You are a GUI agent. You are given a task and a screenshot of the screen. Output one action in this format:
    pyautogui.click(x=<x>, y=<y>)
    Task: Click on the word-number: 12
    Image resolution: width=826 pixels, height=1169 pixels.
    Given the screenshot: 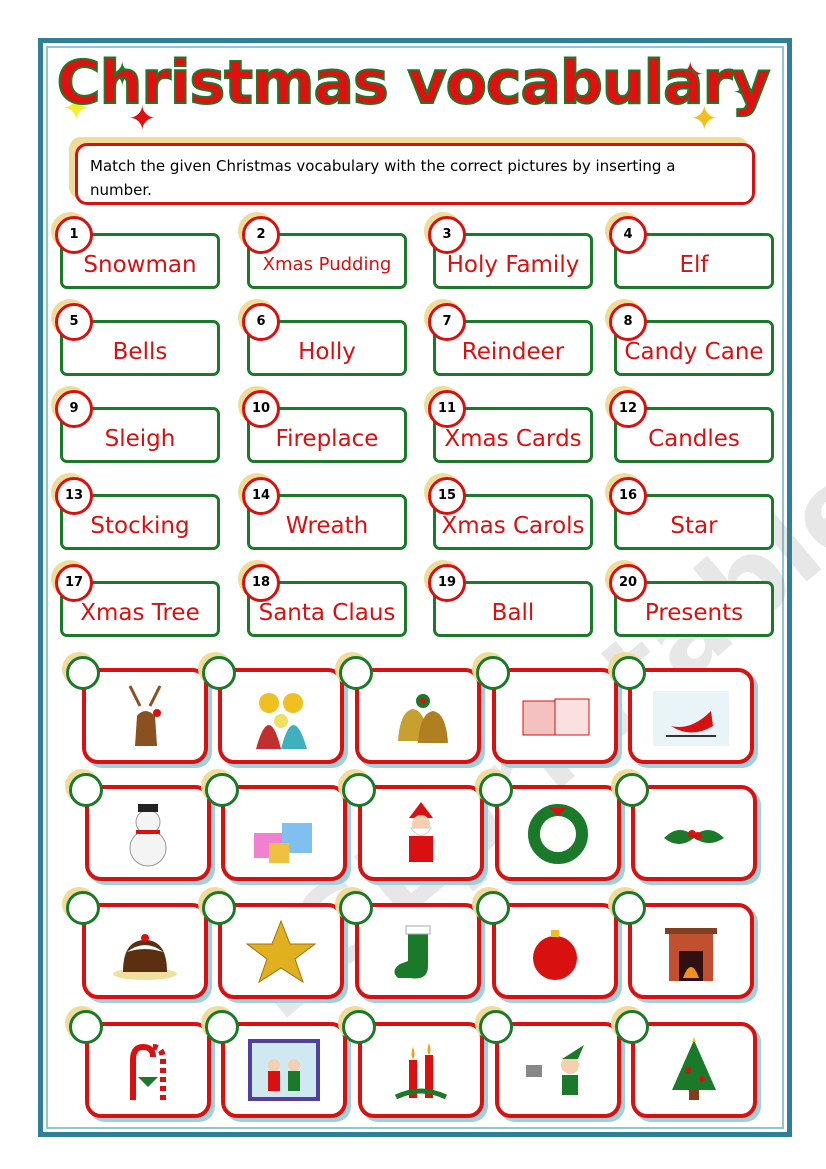 What is the action you would take?
    pyautogui.click(x=628, y=409)
    